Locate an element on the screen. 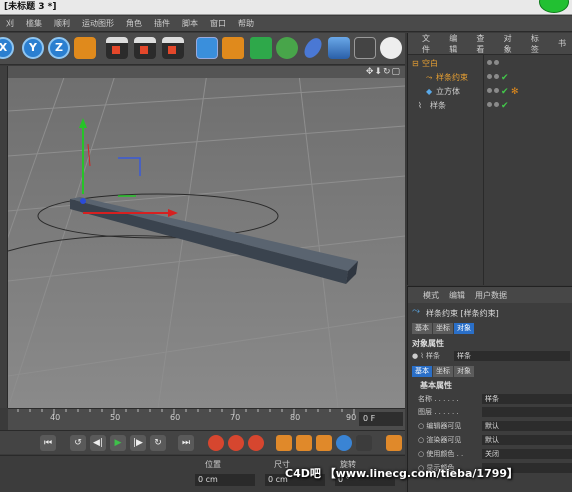 This screenshot has width=572, height=492. om-menu-file: 文件 is located at coordinates (429, 44).